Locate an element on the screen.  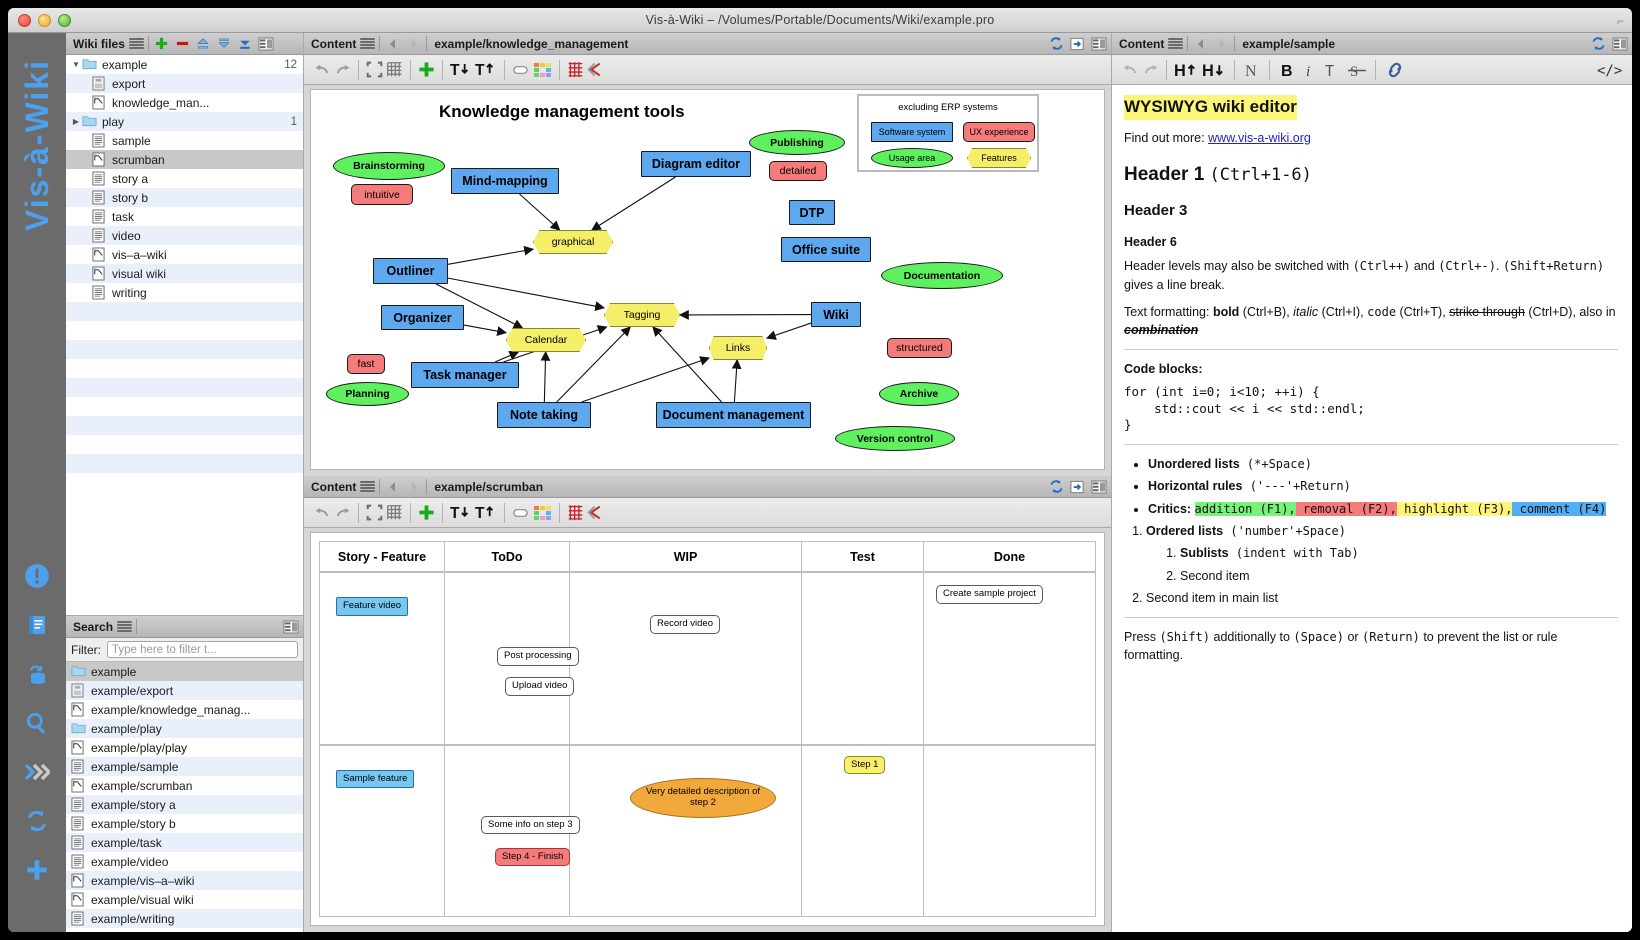
move-down-icon is located at coordinates (224, 43).